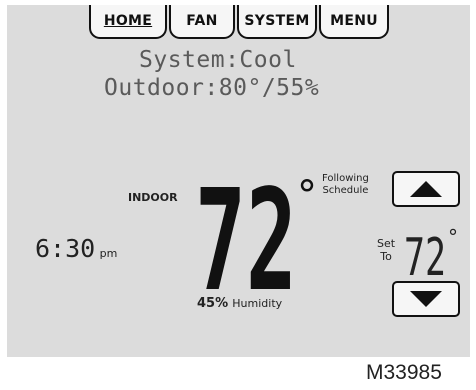 This screenshot has height=390, width=476. Describe the element at coordinates (218, 60) in the screenshot. I see `system-mode-status: System:Cool` at that location.